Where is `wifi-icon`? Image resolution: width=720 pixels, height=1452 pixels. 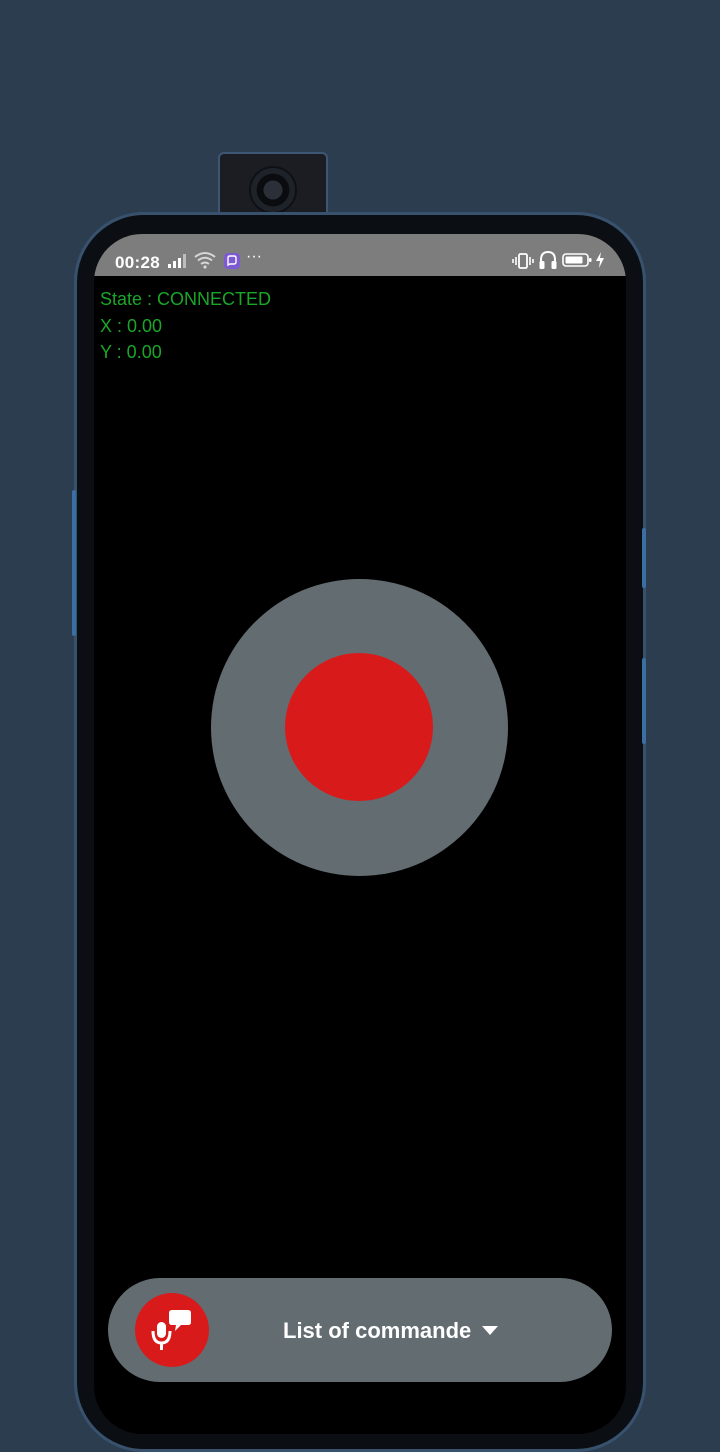
wifi-icon is located at coordinates (205, 260).